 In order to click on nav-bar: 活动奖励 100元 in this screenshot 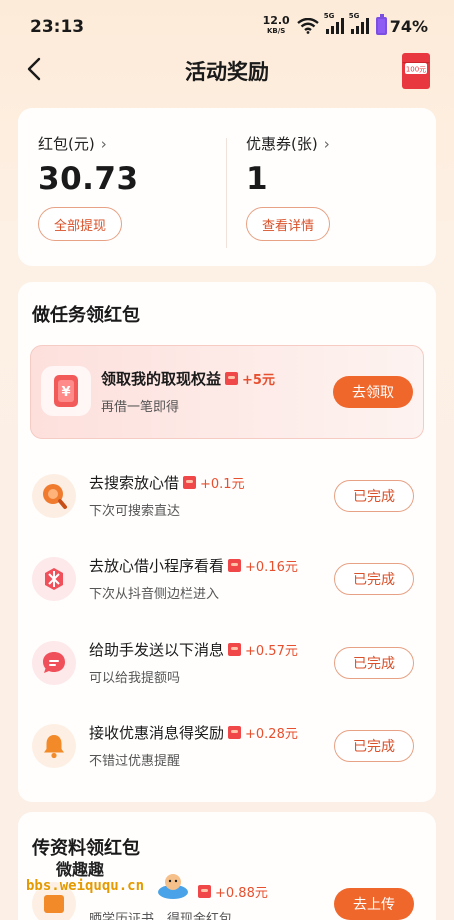, I will do `click(227, 71)`.